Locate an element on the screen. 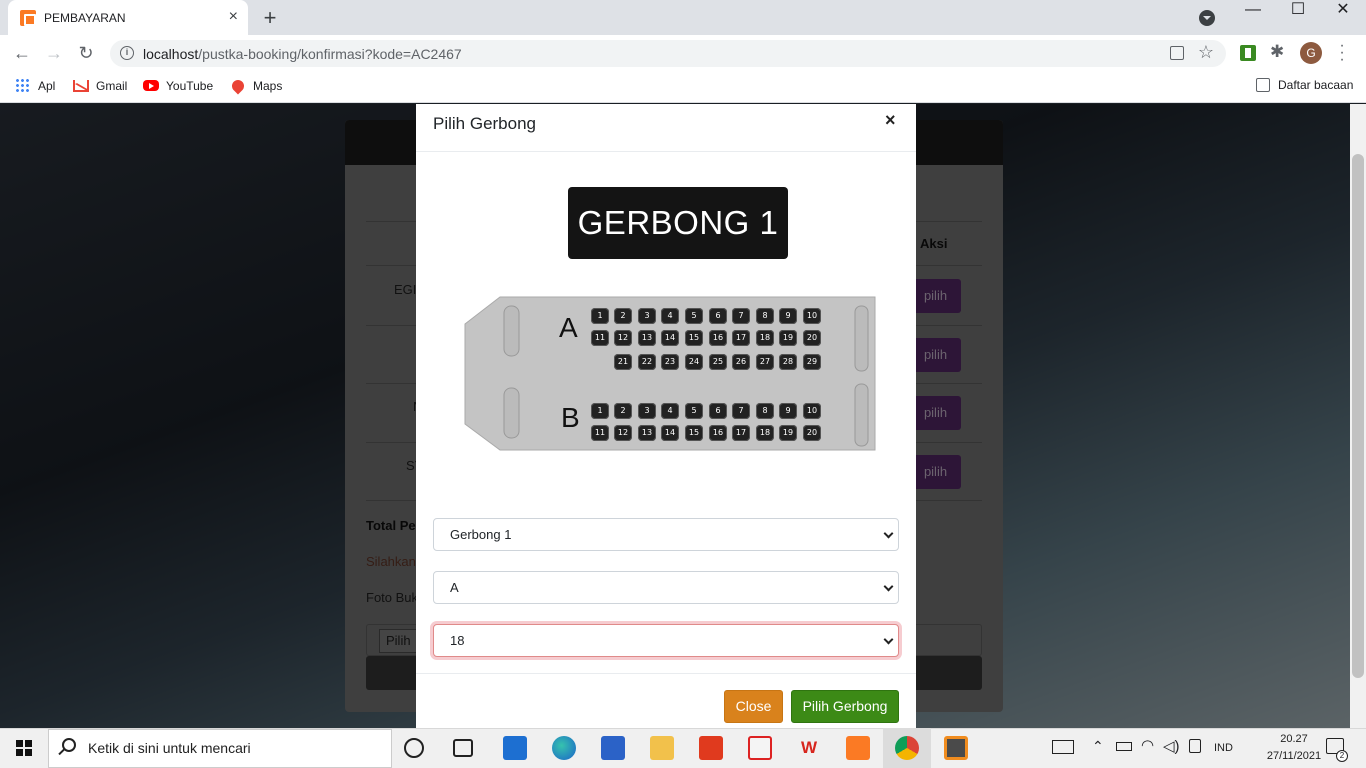 This screenshot has height=768, width=1366. puzzle-extensions-icon: ✱ is located at coordinates (1277, 52).